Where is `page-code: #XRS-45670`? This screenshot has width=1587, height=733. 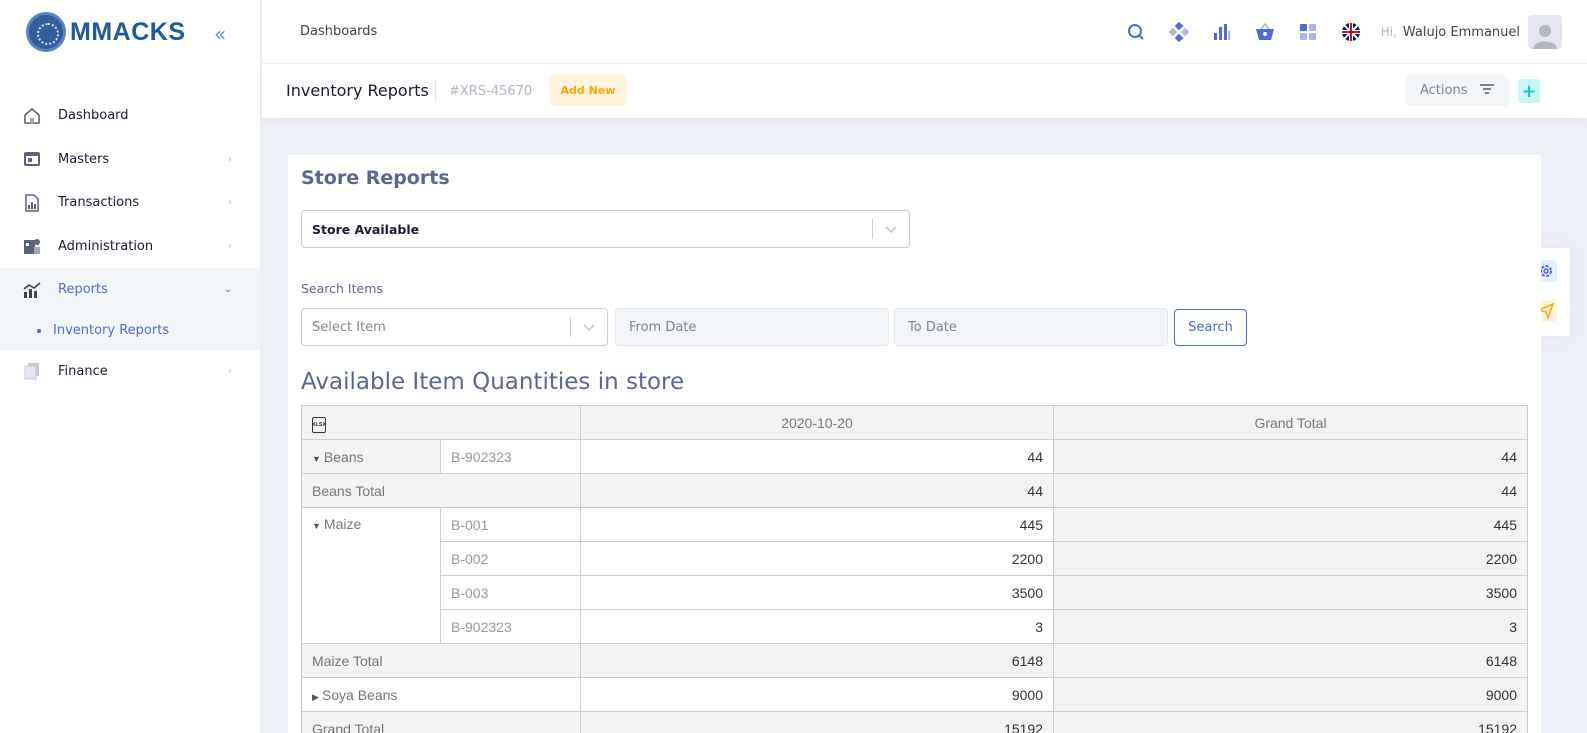 page-code: #XRS-45670 is located at coordinates (491, 91).